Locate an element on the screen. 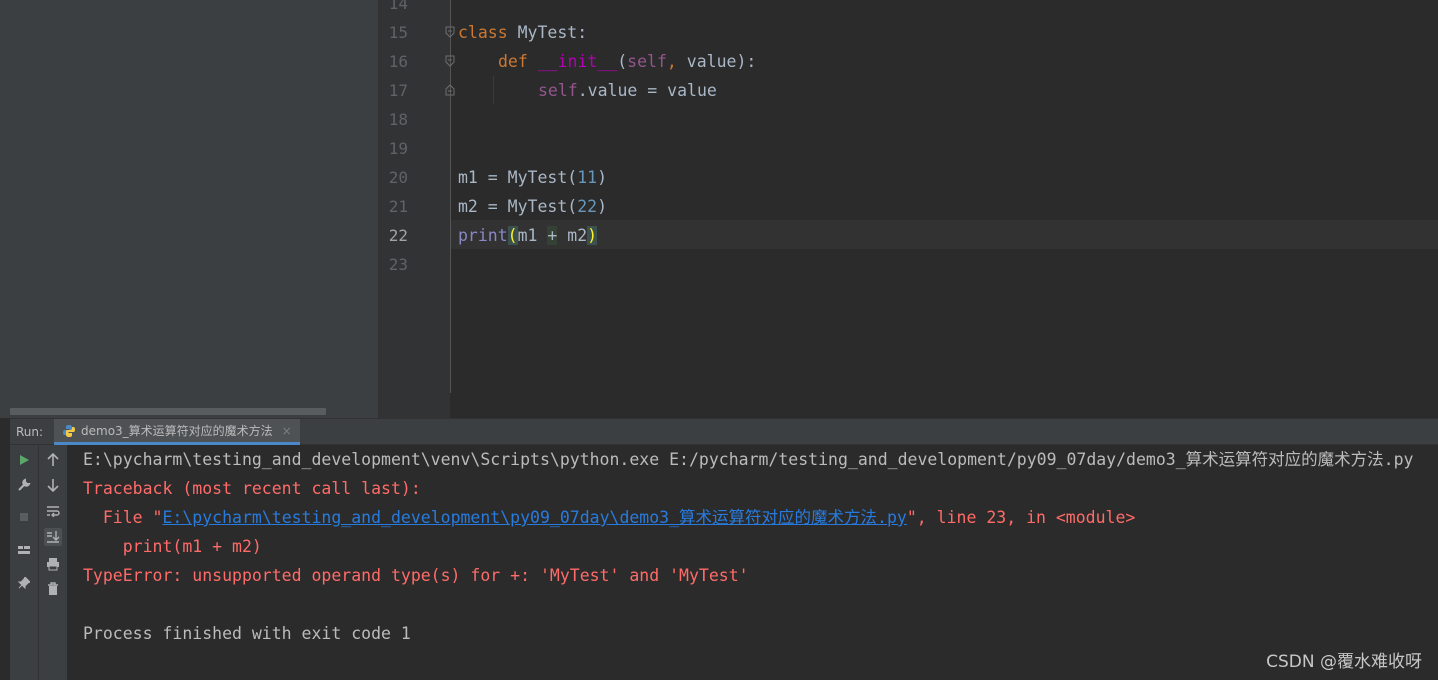 This screenshot has width=1438, height=680. soft-wrap-icon is located at coordinates (53, 511).